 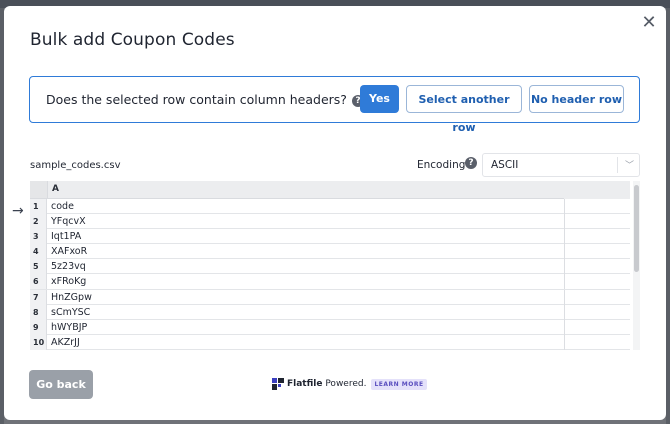 I want to click on table-row: 2 YFqcvX, so click(x=330, y=222).